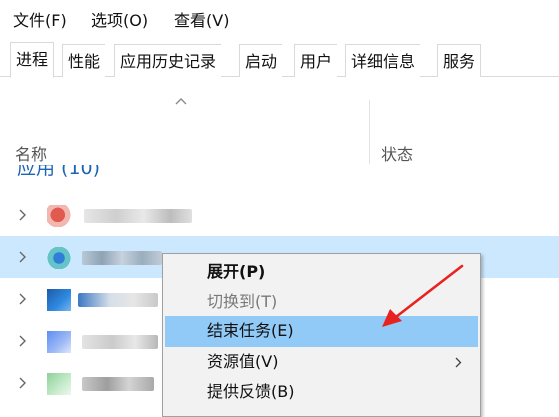 This screenshot has width=559, height=417. Describe the element at coordinates (242, 301) in the screenshot. I see `menu-item-label: 切换到(T)` at that location.